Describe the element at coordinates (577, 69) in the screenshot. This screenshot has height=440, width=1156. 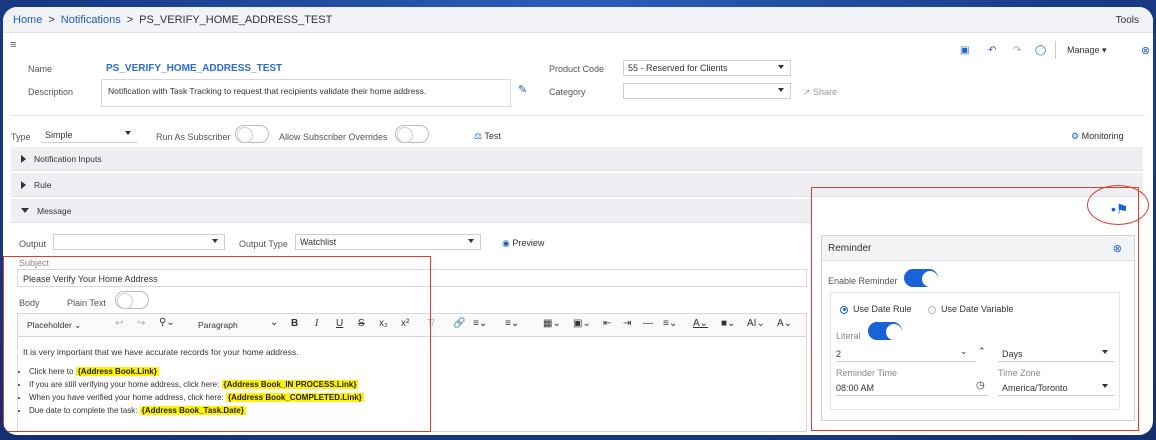
I see `product-code-label: Product Code` at that location.